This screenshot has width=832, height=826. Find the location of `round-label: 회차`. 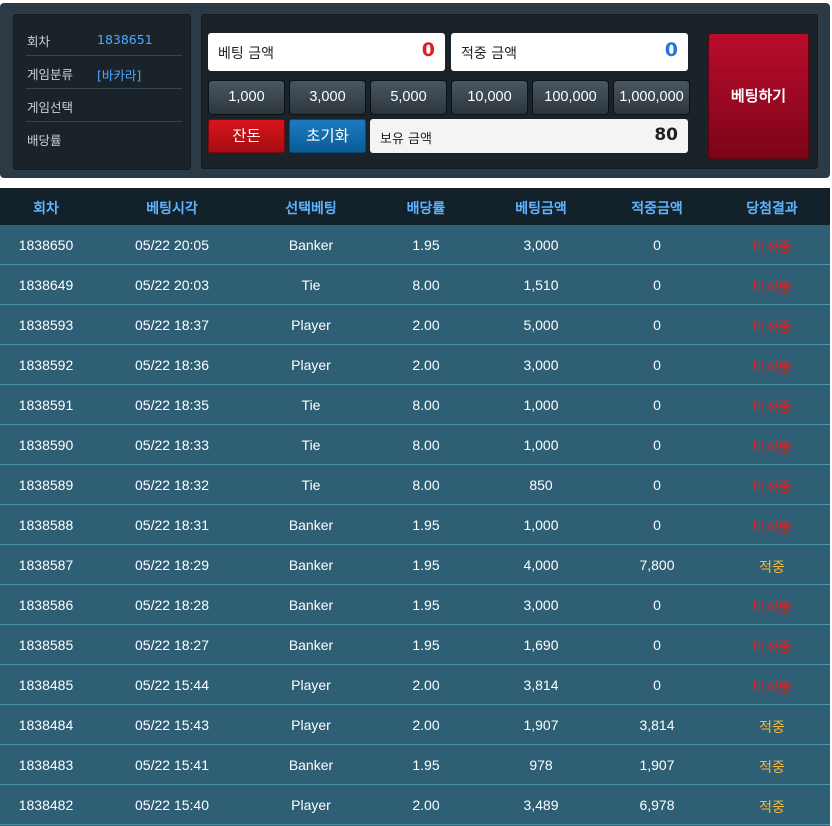

round-label: 회차 is located at coordinates (39, 41).